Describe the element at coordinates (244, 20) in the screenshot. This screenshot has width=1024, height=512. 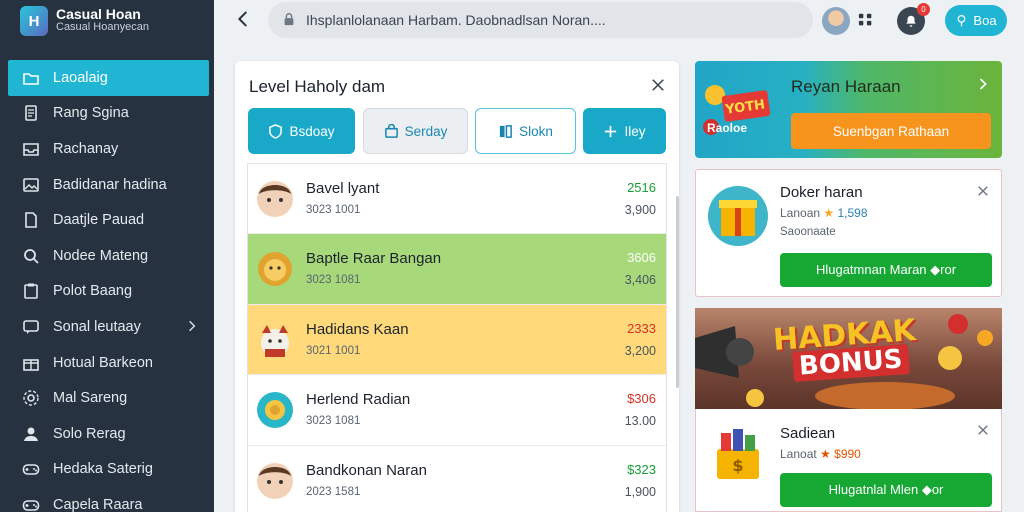
I see `back-arrow-icon` at that location.